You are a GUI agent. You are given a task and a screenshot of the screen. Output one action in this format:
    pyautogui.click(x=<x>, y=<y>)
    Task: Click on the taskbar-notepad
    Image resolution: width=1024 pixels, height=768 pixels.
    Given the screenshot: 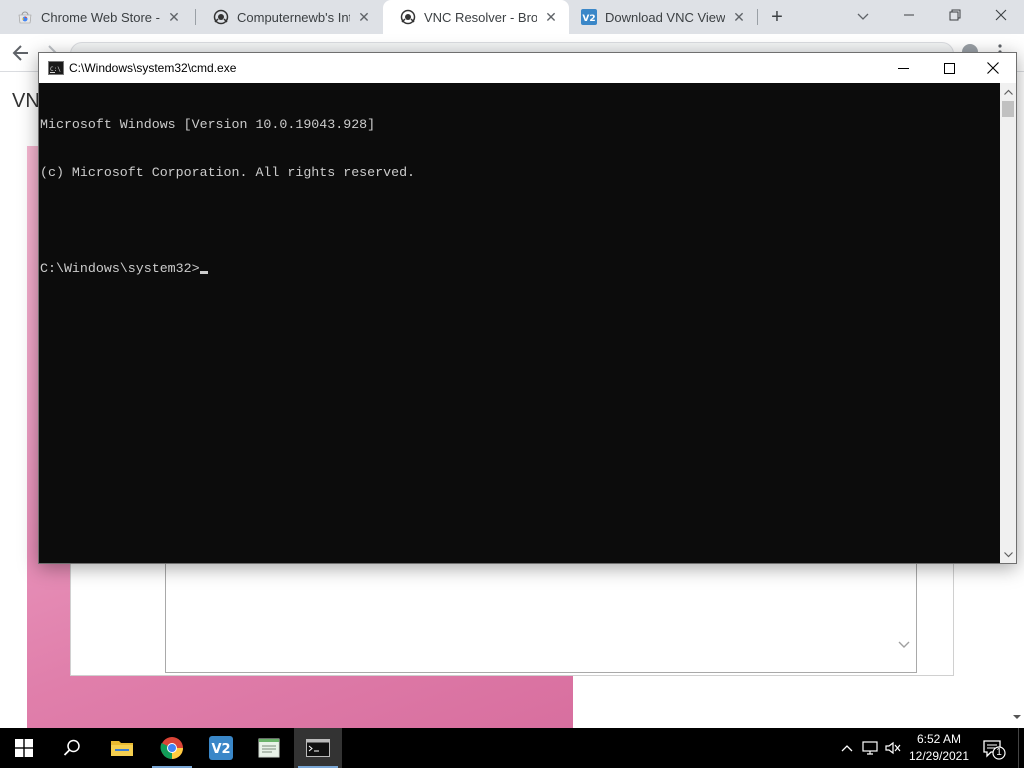 What is the action you would take?
    pyautogui.click(x=269, y=748)
    